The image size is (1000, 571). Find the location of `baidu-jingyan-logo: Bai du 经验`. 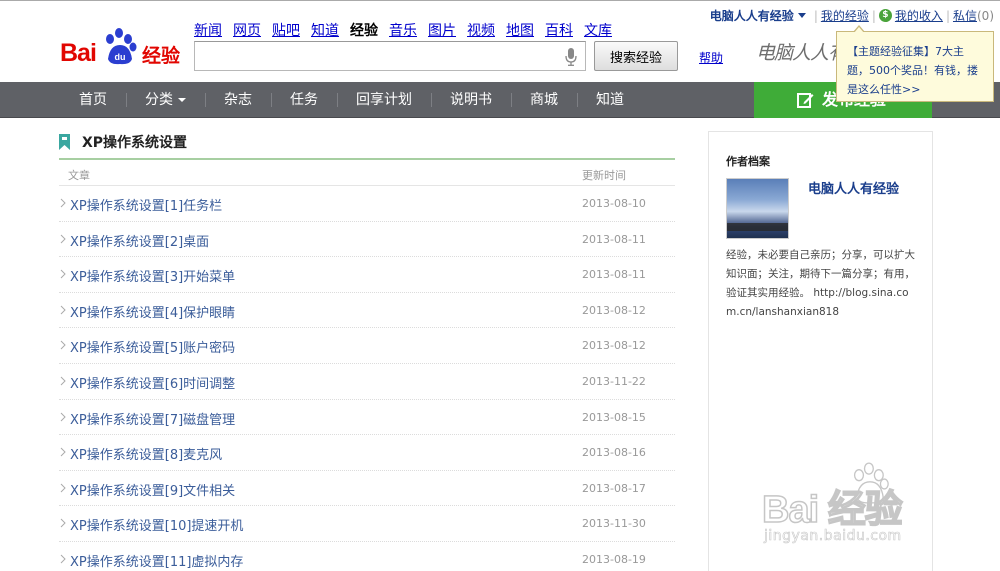

baidu-jingyan-logo: Bai du 经验 is located at coordinates (122, 47).